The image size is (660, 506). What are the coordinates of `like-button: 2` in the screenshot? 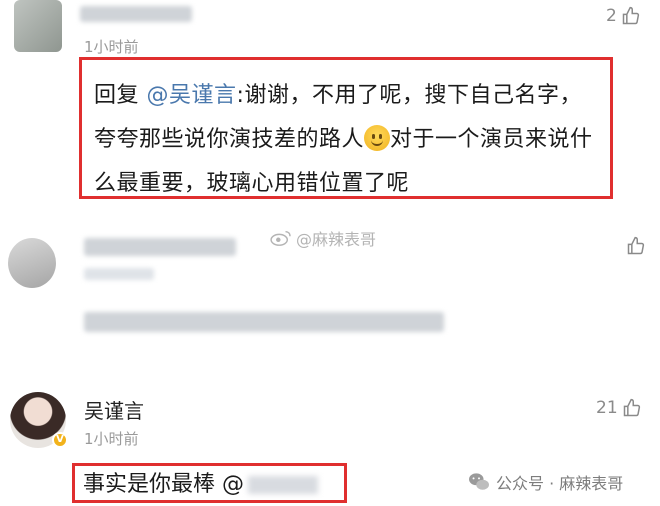 It's located at (623, 16).